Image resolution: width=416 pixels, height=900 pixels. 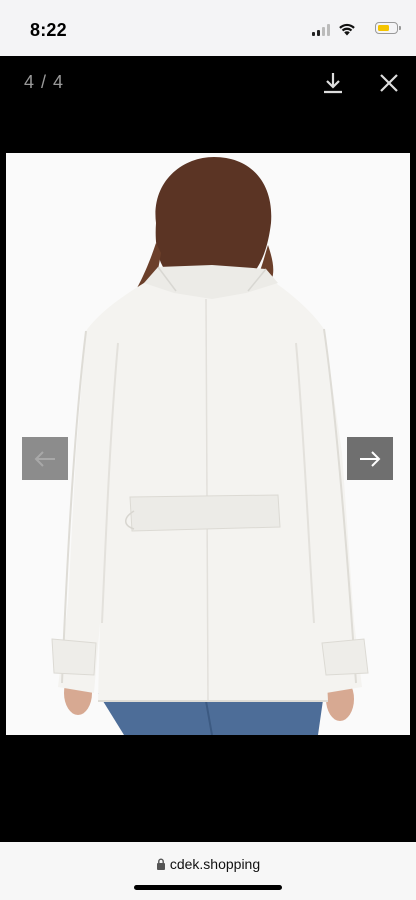 I want to click on status-bar: 8:22, so click(x=208, y=28).